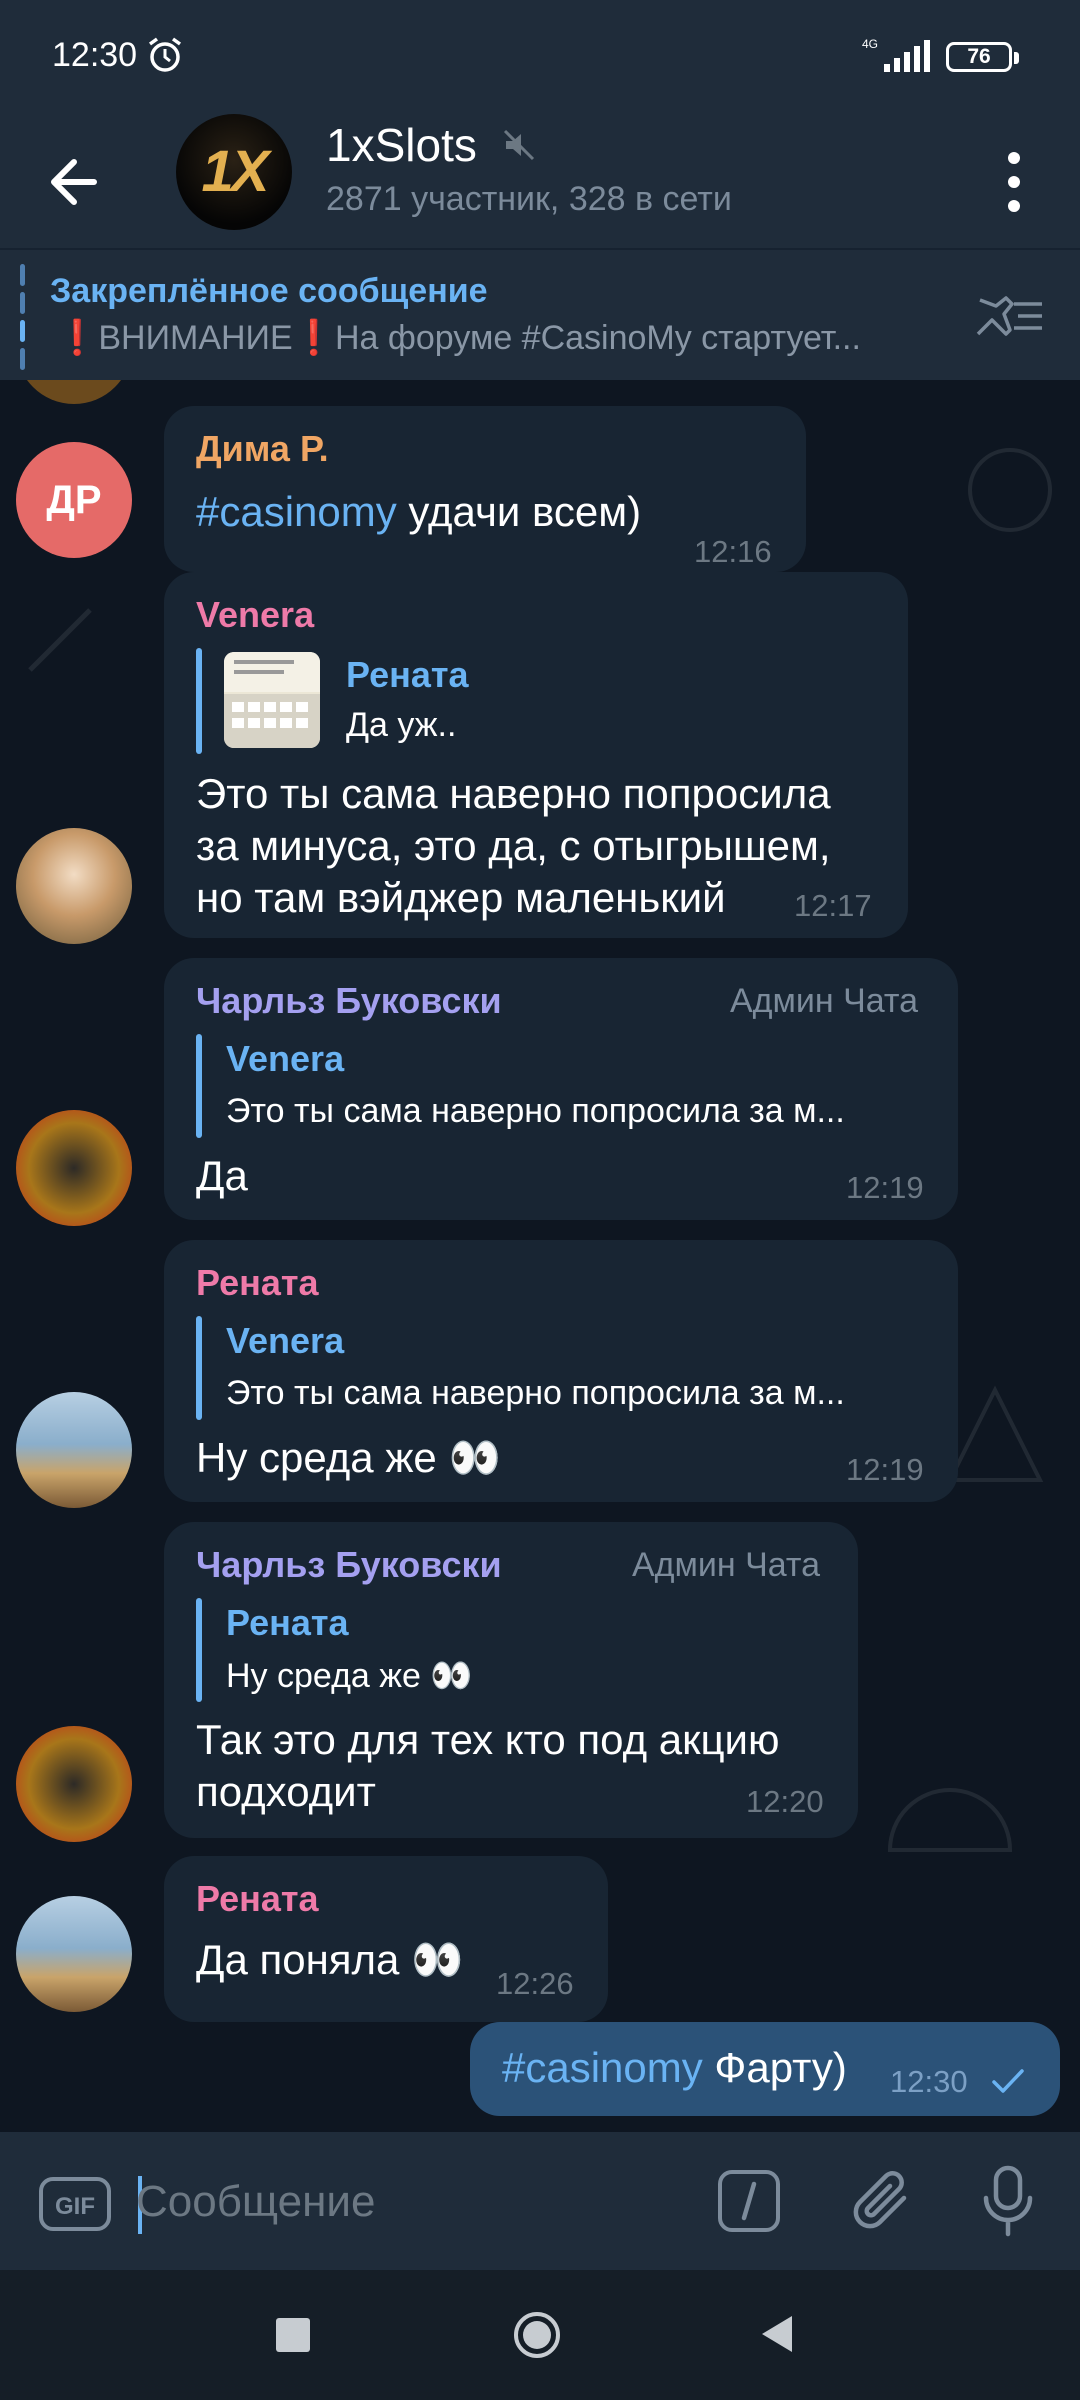  Describe the element at coordinates (833, 905) in the screenshot. I see `message-time: 12:17` at that location.